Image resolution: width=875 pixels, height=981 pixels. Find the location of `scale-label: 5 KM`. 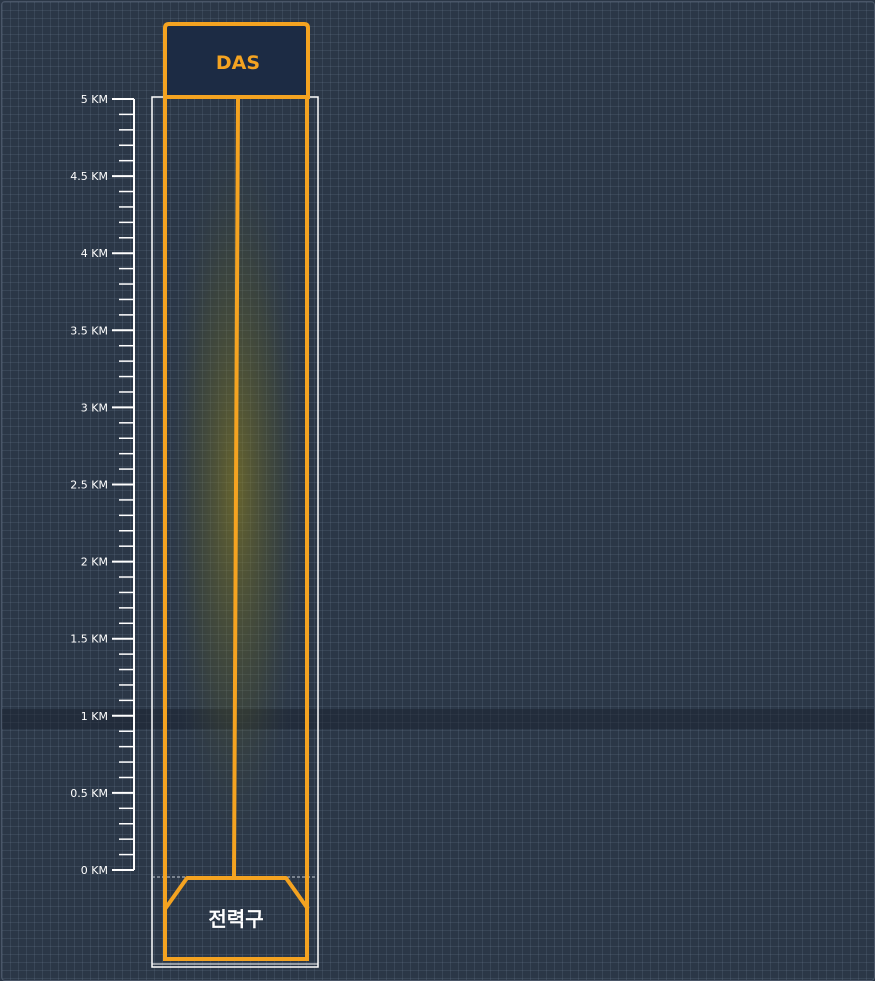

scale-label: 5 KM is located at coordinates (94, 99).